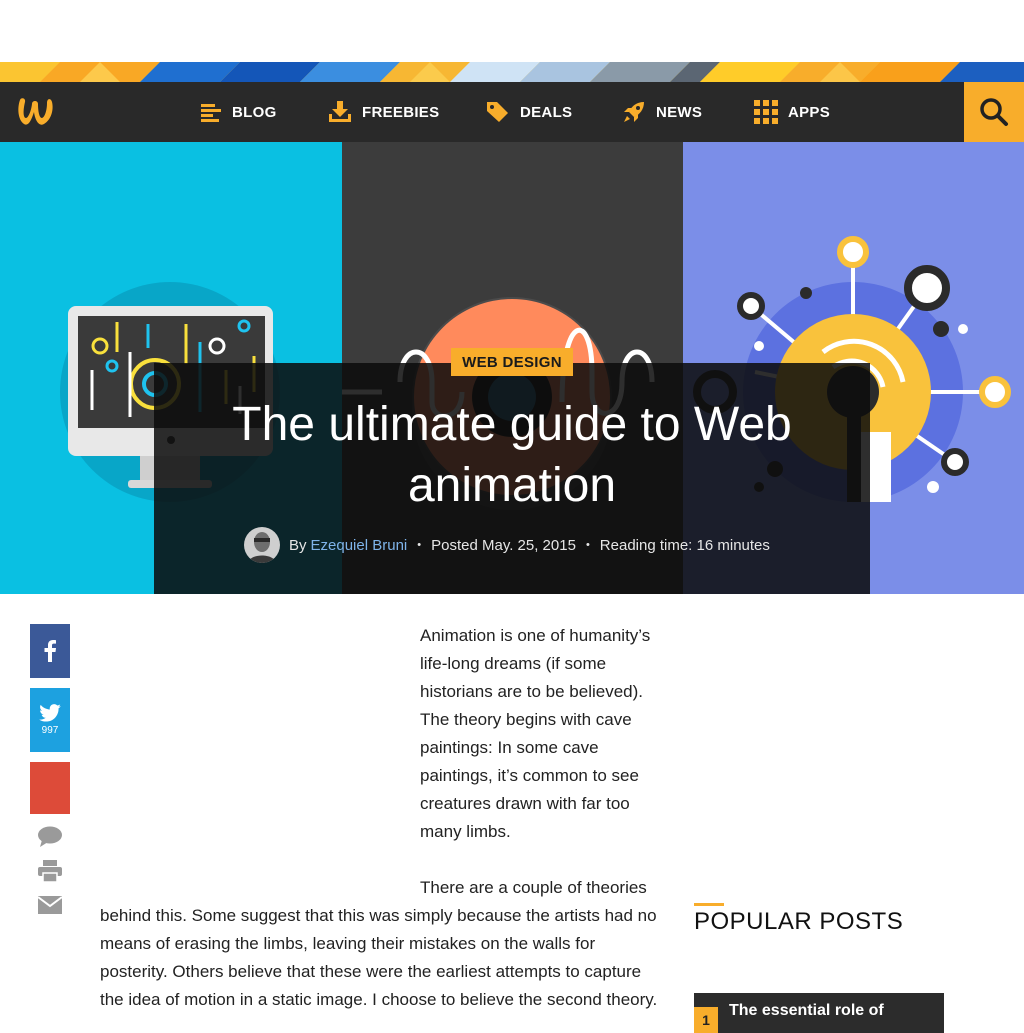 This screenshot has width=1024, height=1033. I want to click on nav-item-label: BLOG, so click(254, 112).